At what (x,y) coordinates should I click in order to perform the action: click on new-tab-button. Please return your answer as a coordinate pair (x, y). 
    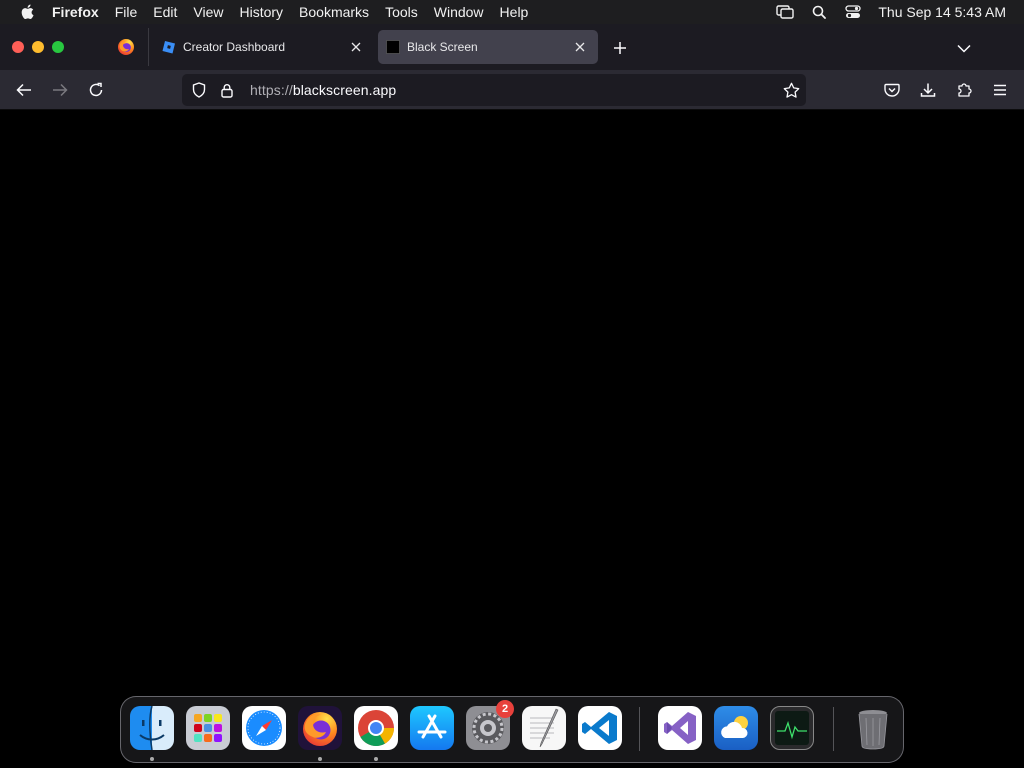
    Looking at the image, I should click on (620, 48).